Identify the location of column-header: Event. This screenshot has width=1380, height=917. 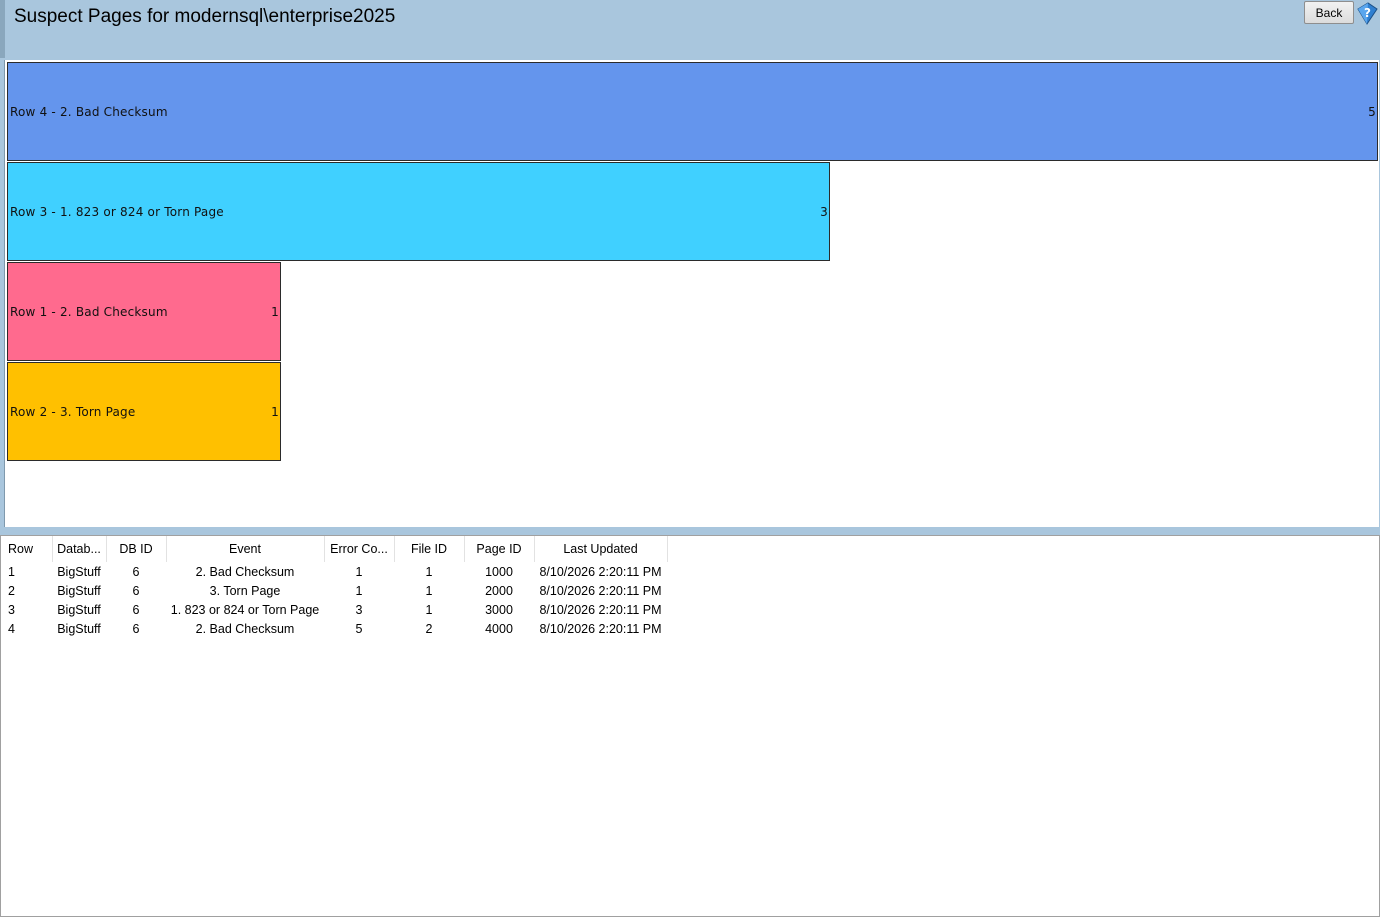
(245, 549).